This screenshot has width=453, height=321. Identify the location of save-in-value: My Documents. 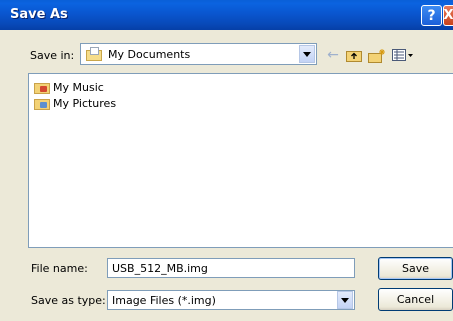
(149, 54).